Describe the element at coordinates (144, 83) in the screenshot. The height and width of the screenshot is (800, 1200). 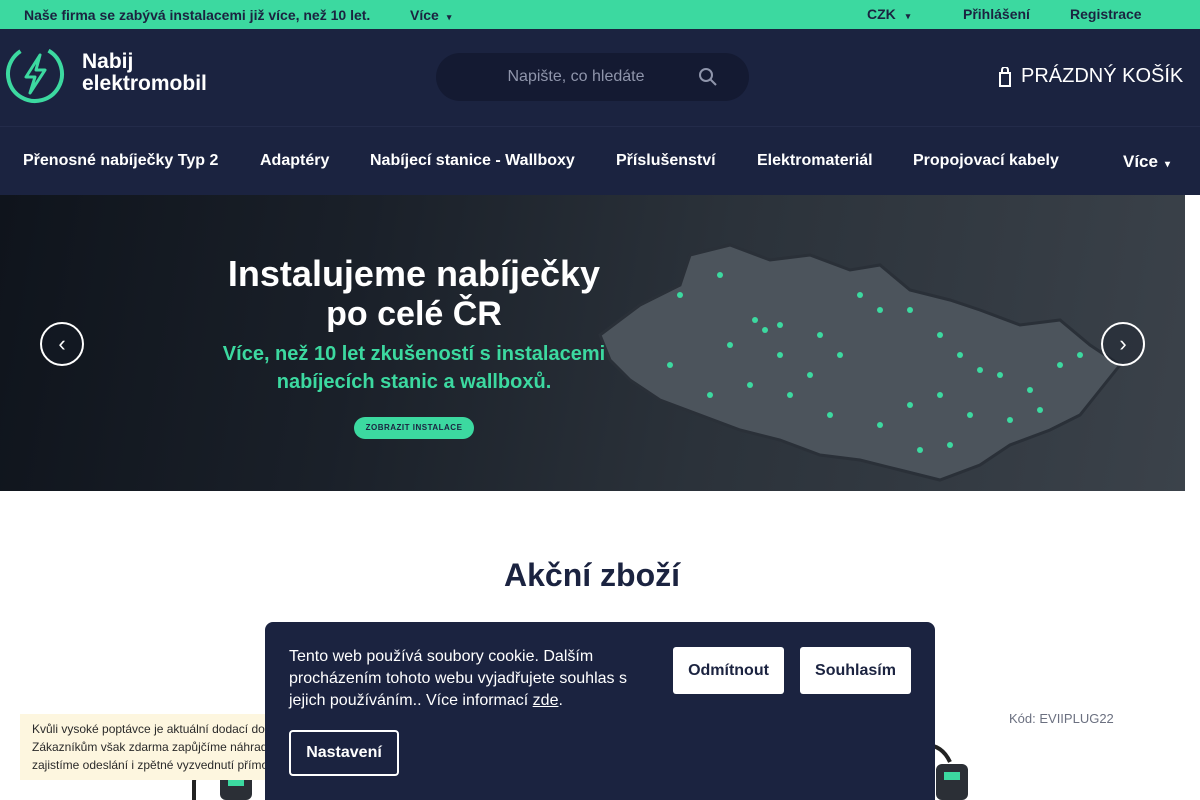
I see `logo-line2: elektromobil` at that location.